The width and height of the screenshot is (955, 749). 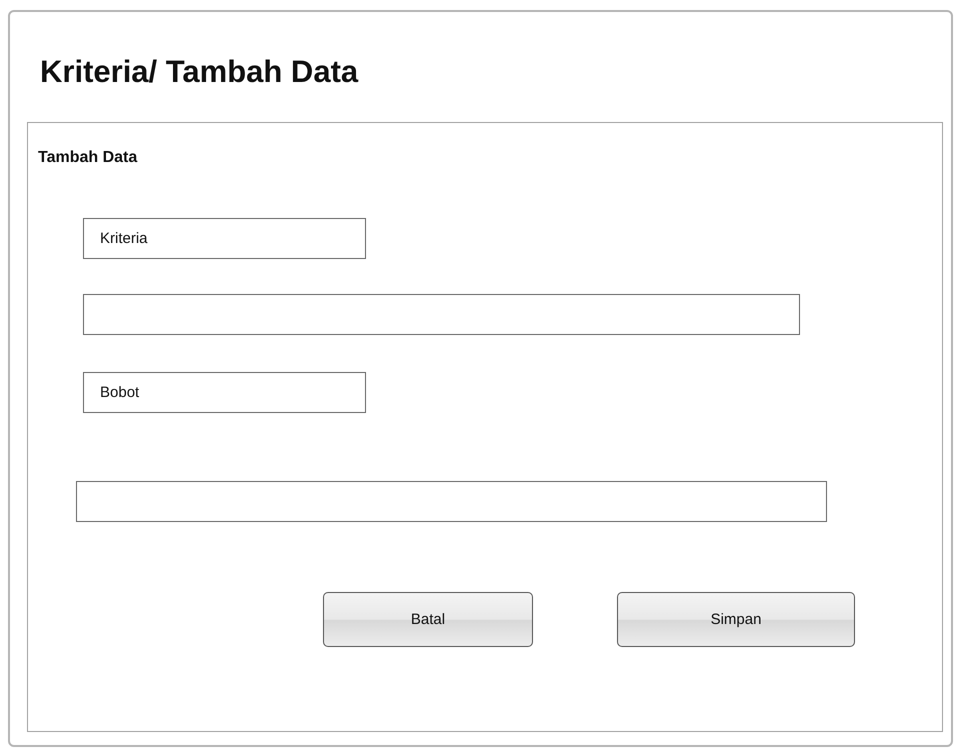 I want to click on action-button: Batal, so click(x=428, y=619).